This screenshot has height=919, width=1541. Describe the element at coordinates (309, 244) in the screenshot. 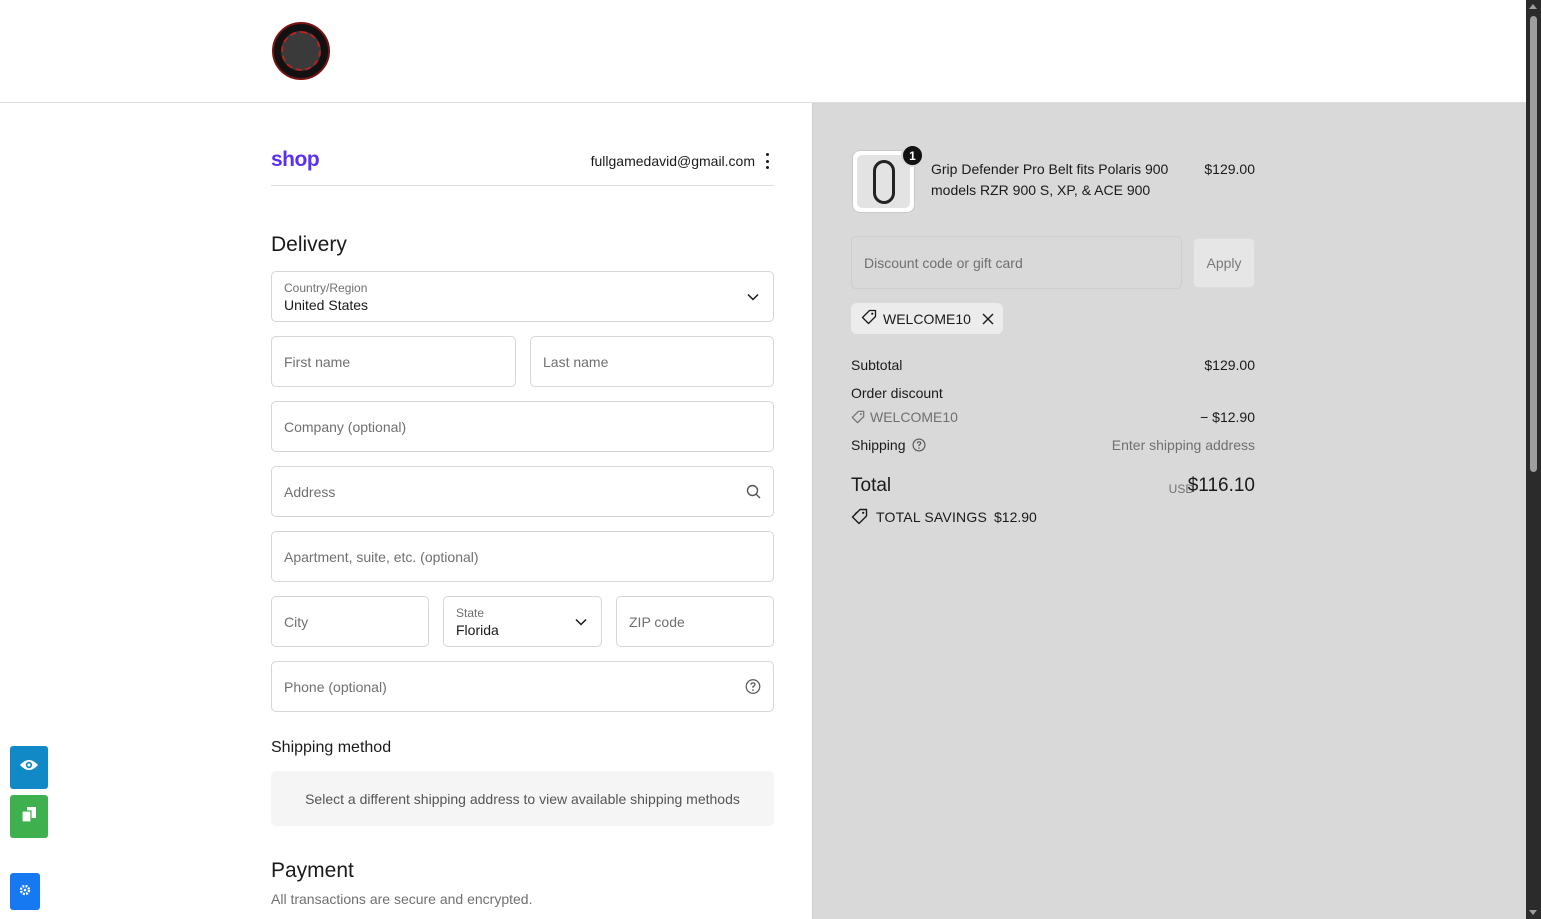

I see `delivery-heading: Delivery` at that location.